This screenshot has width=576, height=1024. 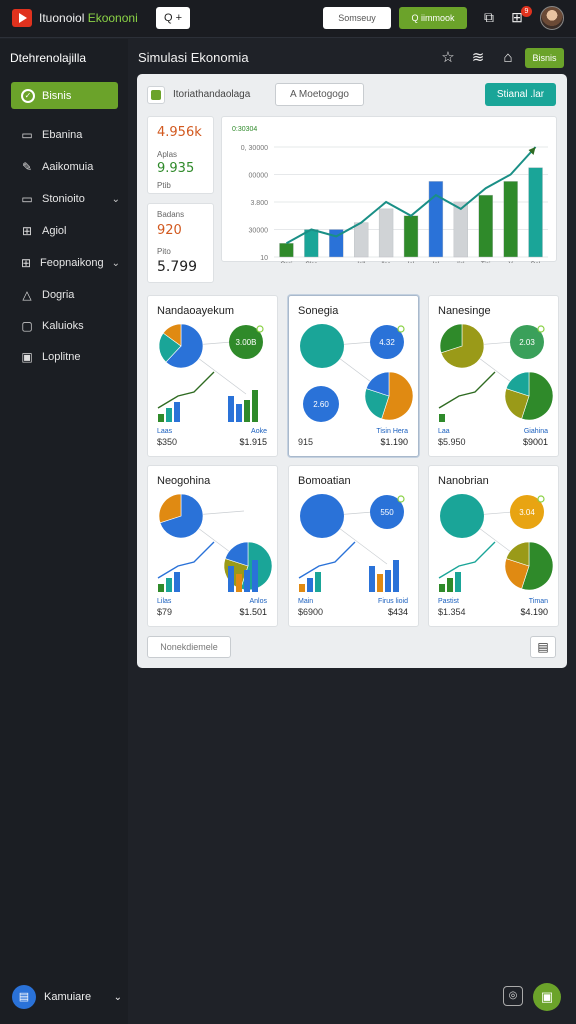 I want to click on app-logo-icon, so click(x=22, y=18).